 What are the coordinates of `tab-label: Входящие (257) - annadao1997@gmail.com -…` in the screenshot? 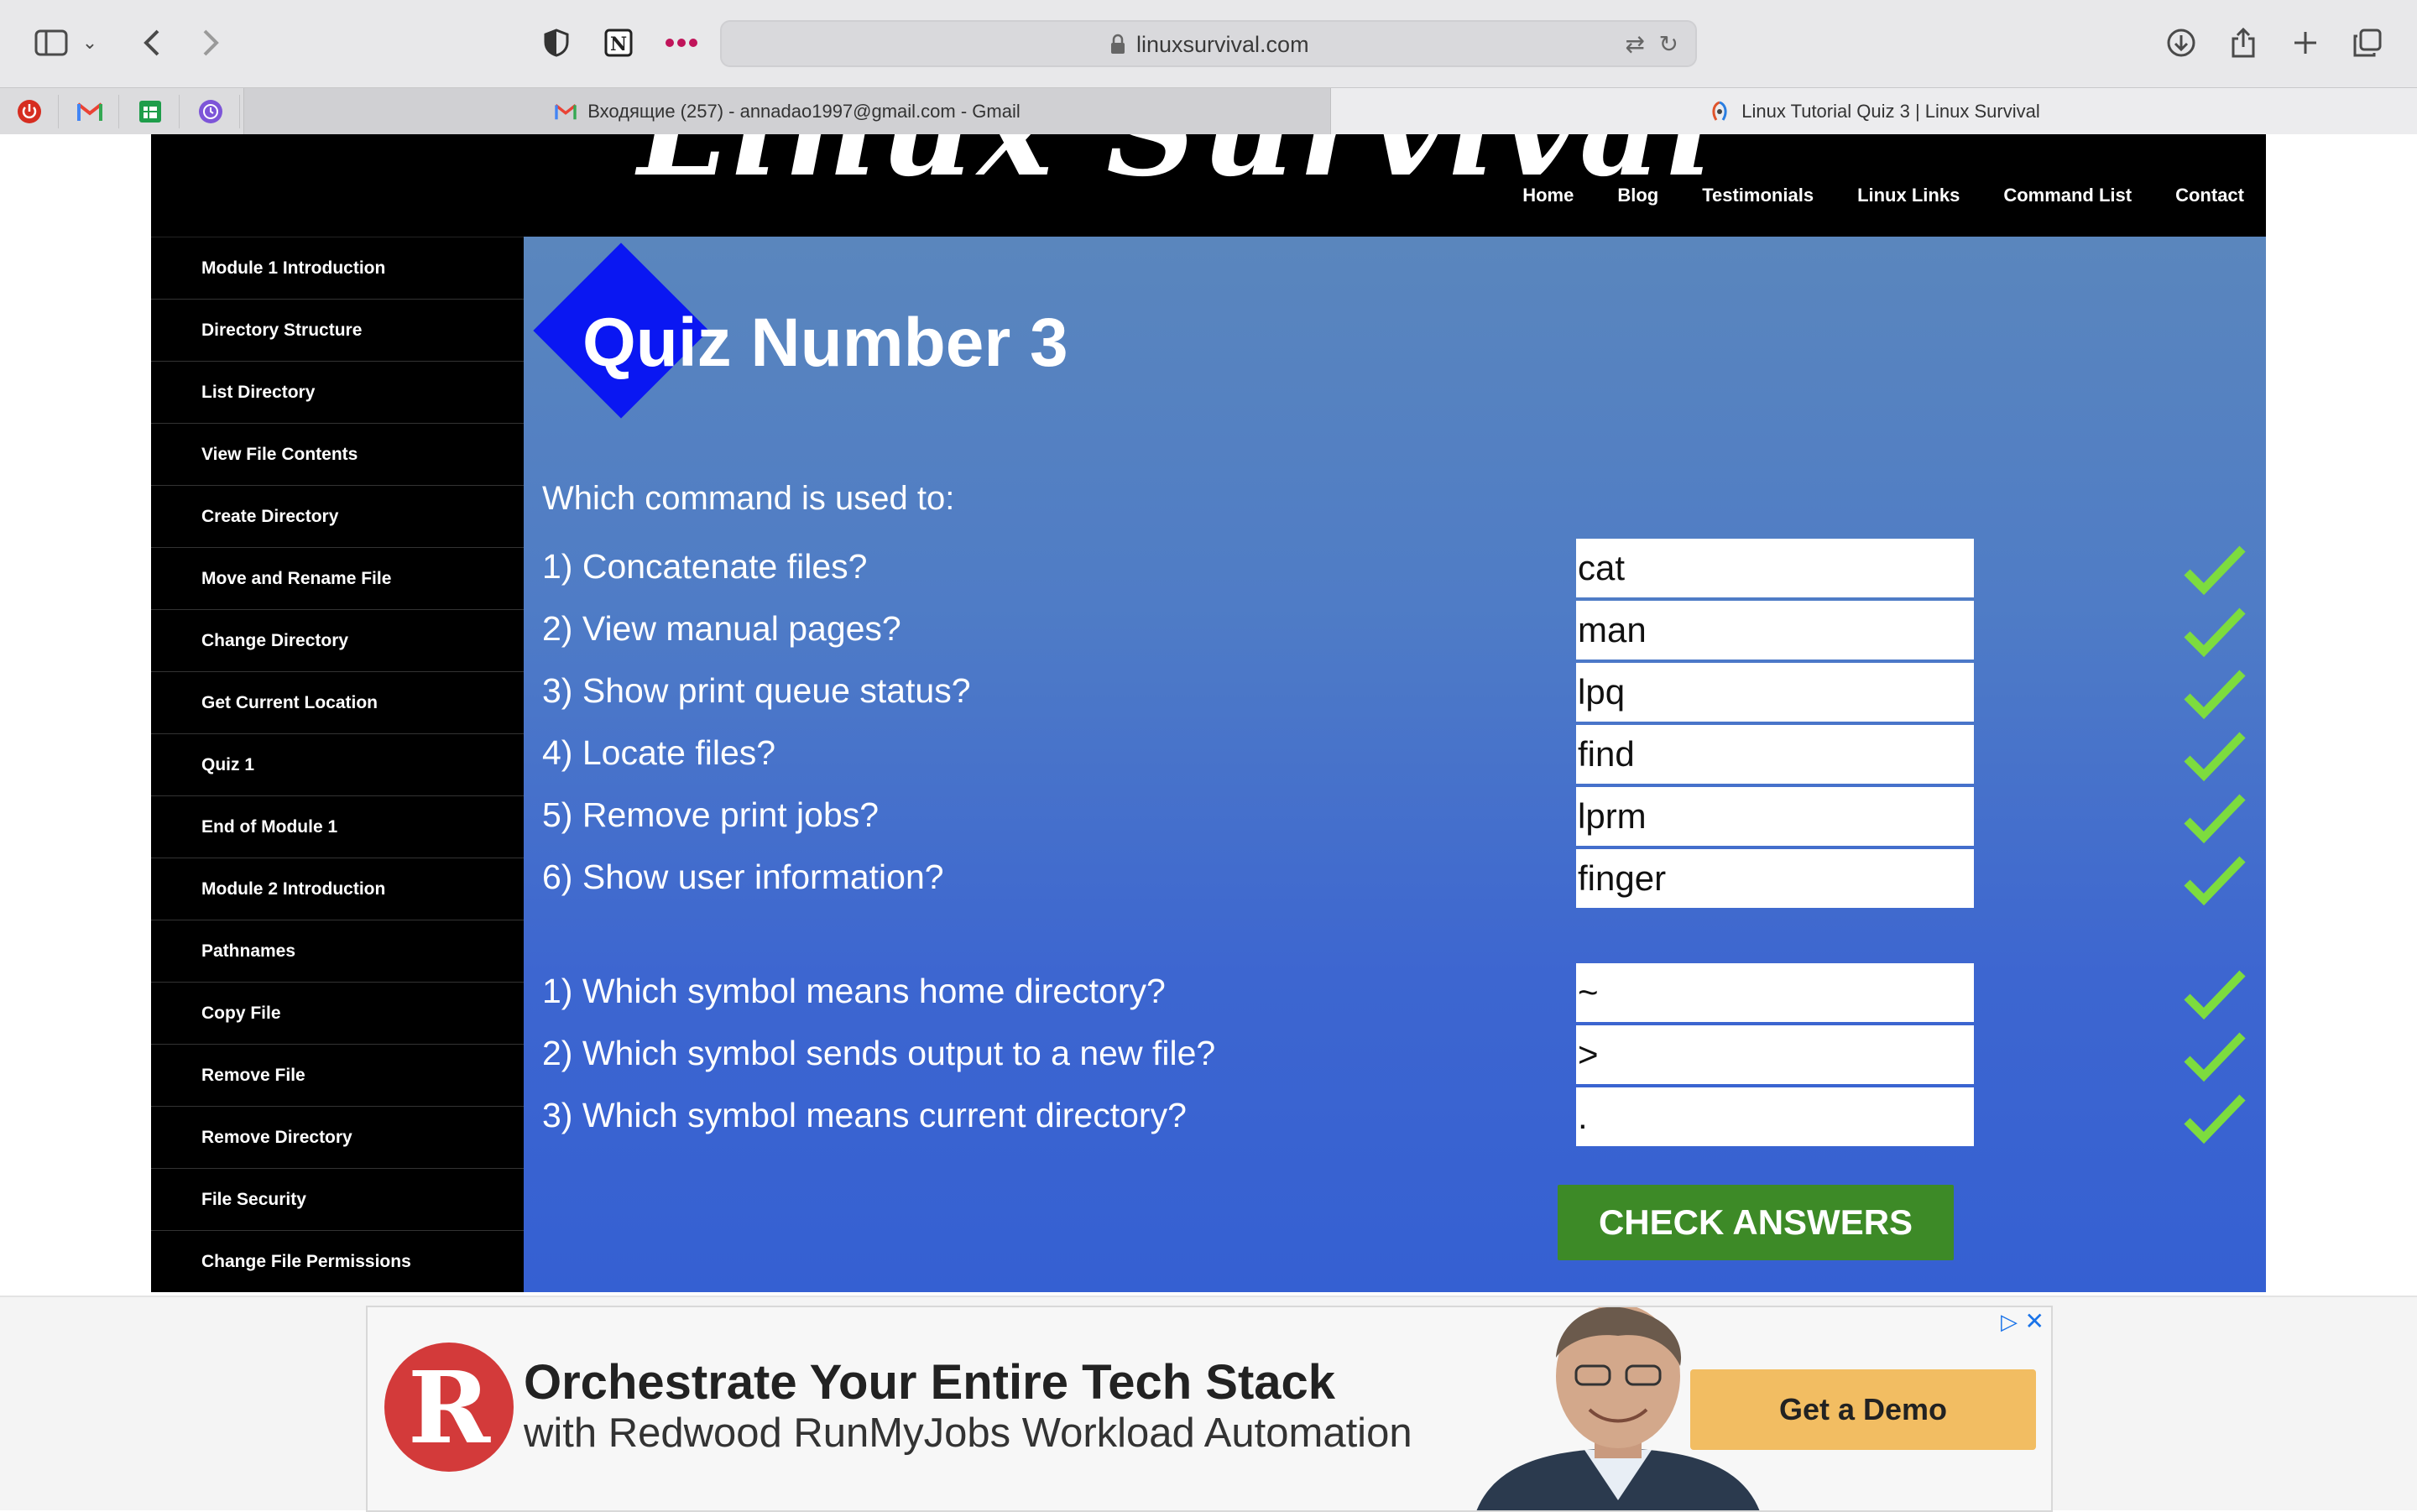 It's located at (804, 112).